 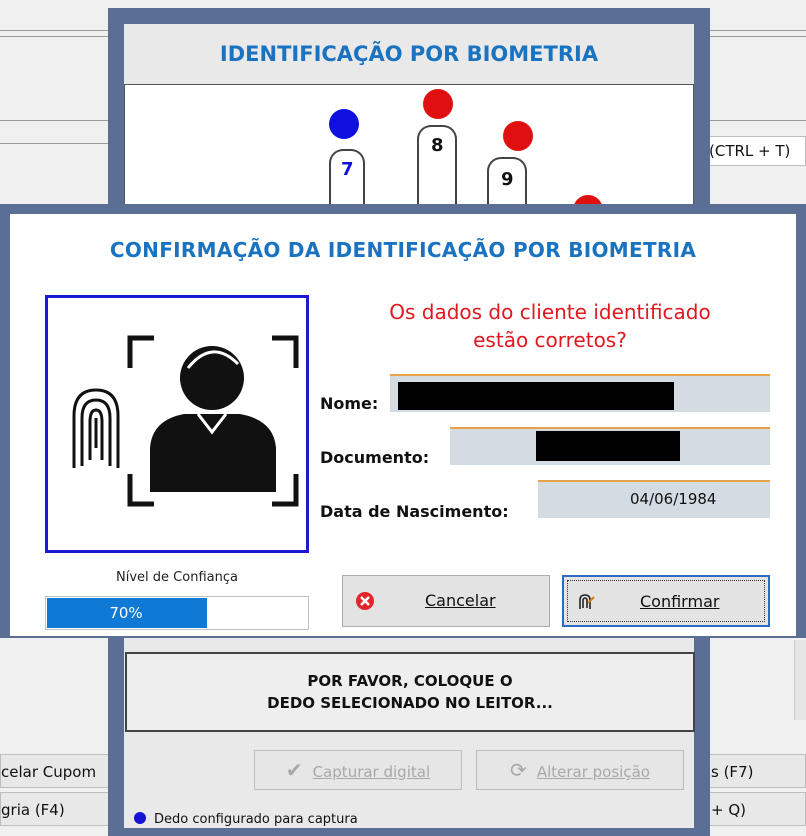 What do you see at coordinates (437, 145) in the screenshot?
I see `finger-8-number: 8` at bounding box center [437, 145].